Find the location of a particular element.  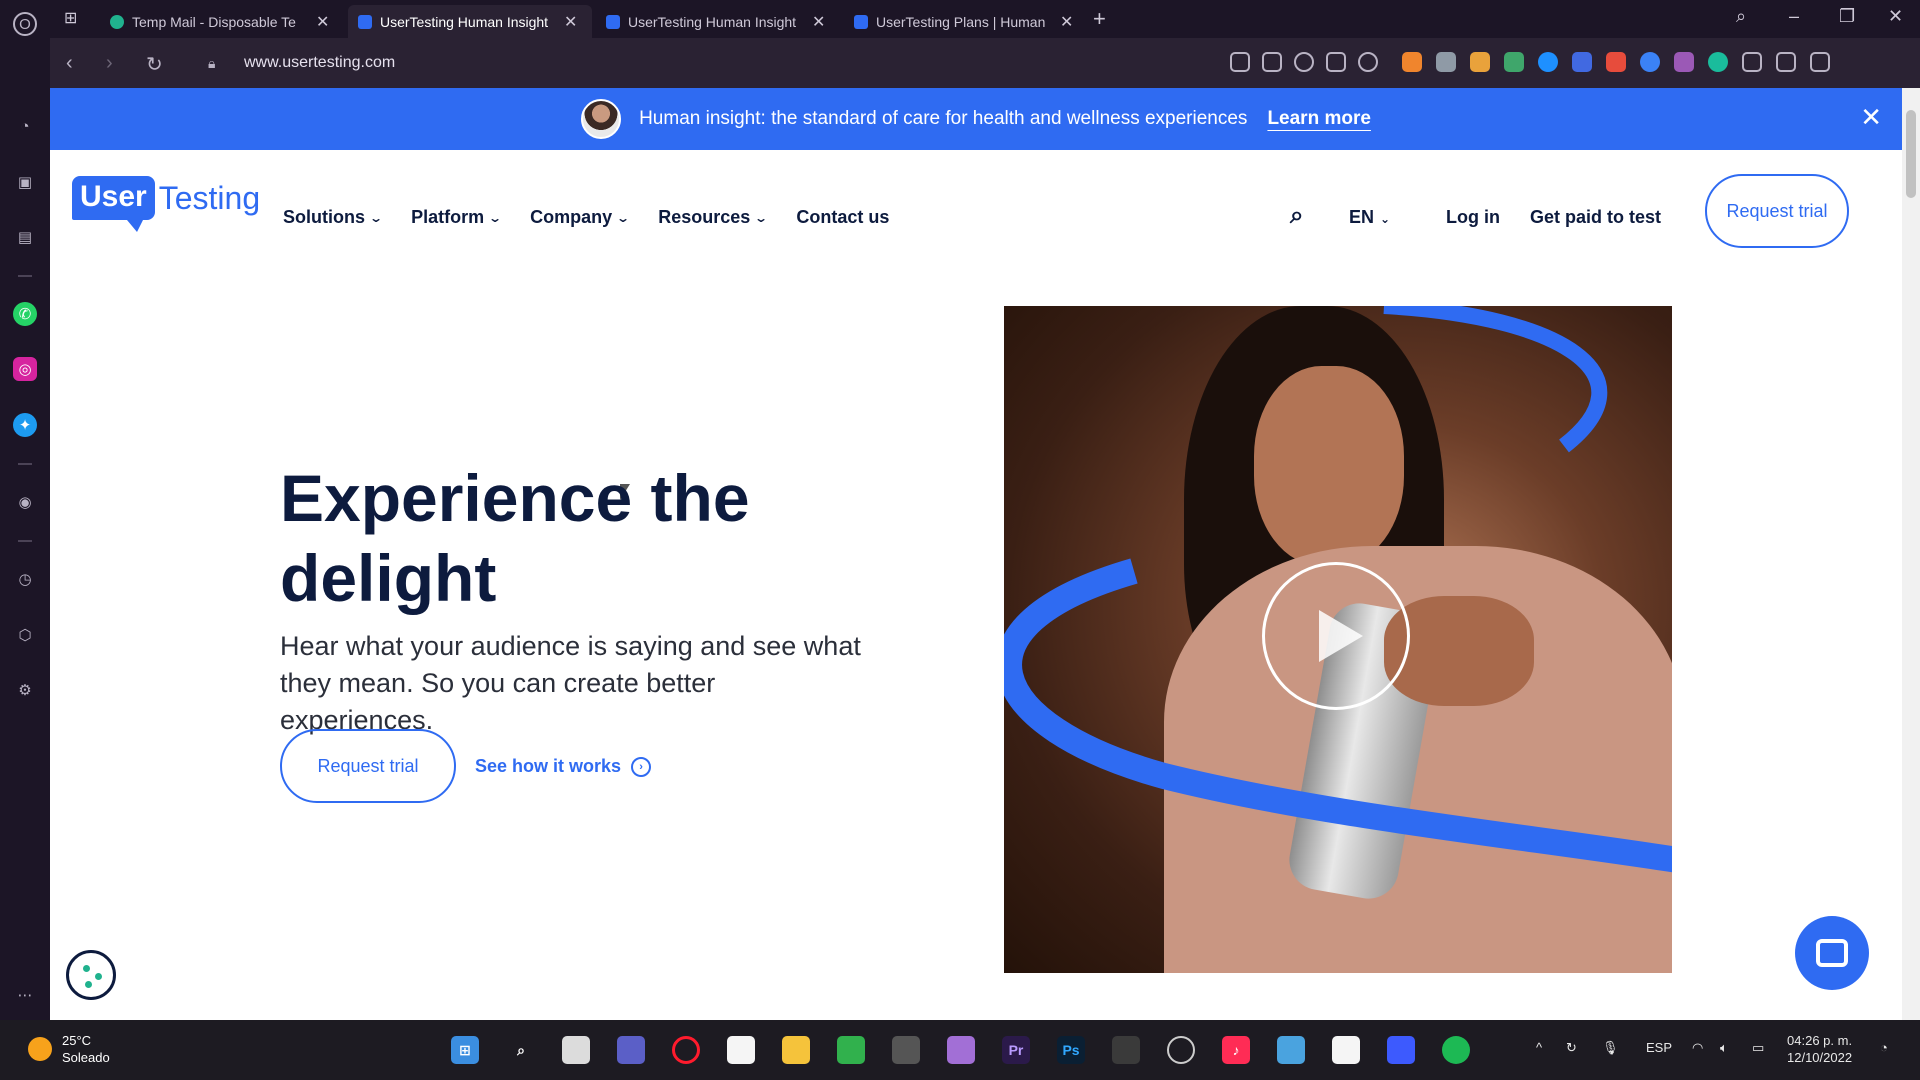

play-icon is located at coordinates (1336, 636).